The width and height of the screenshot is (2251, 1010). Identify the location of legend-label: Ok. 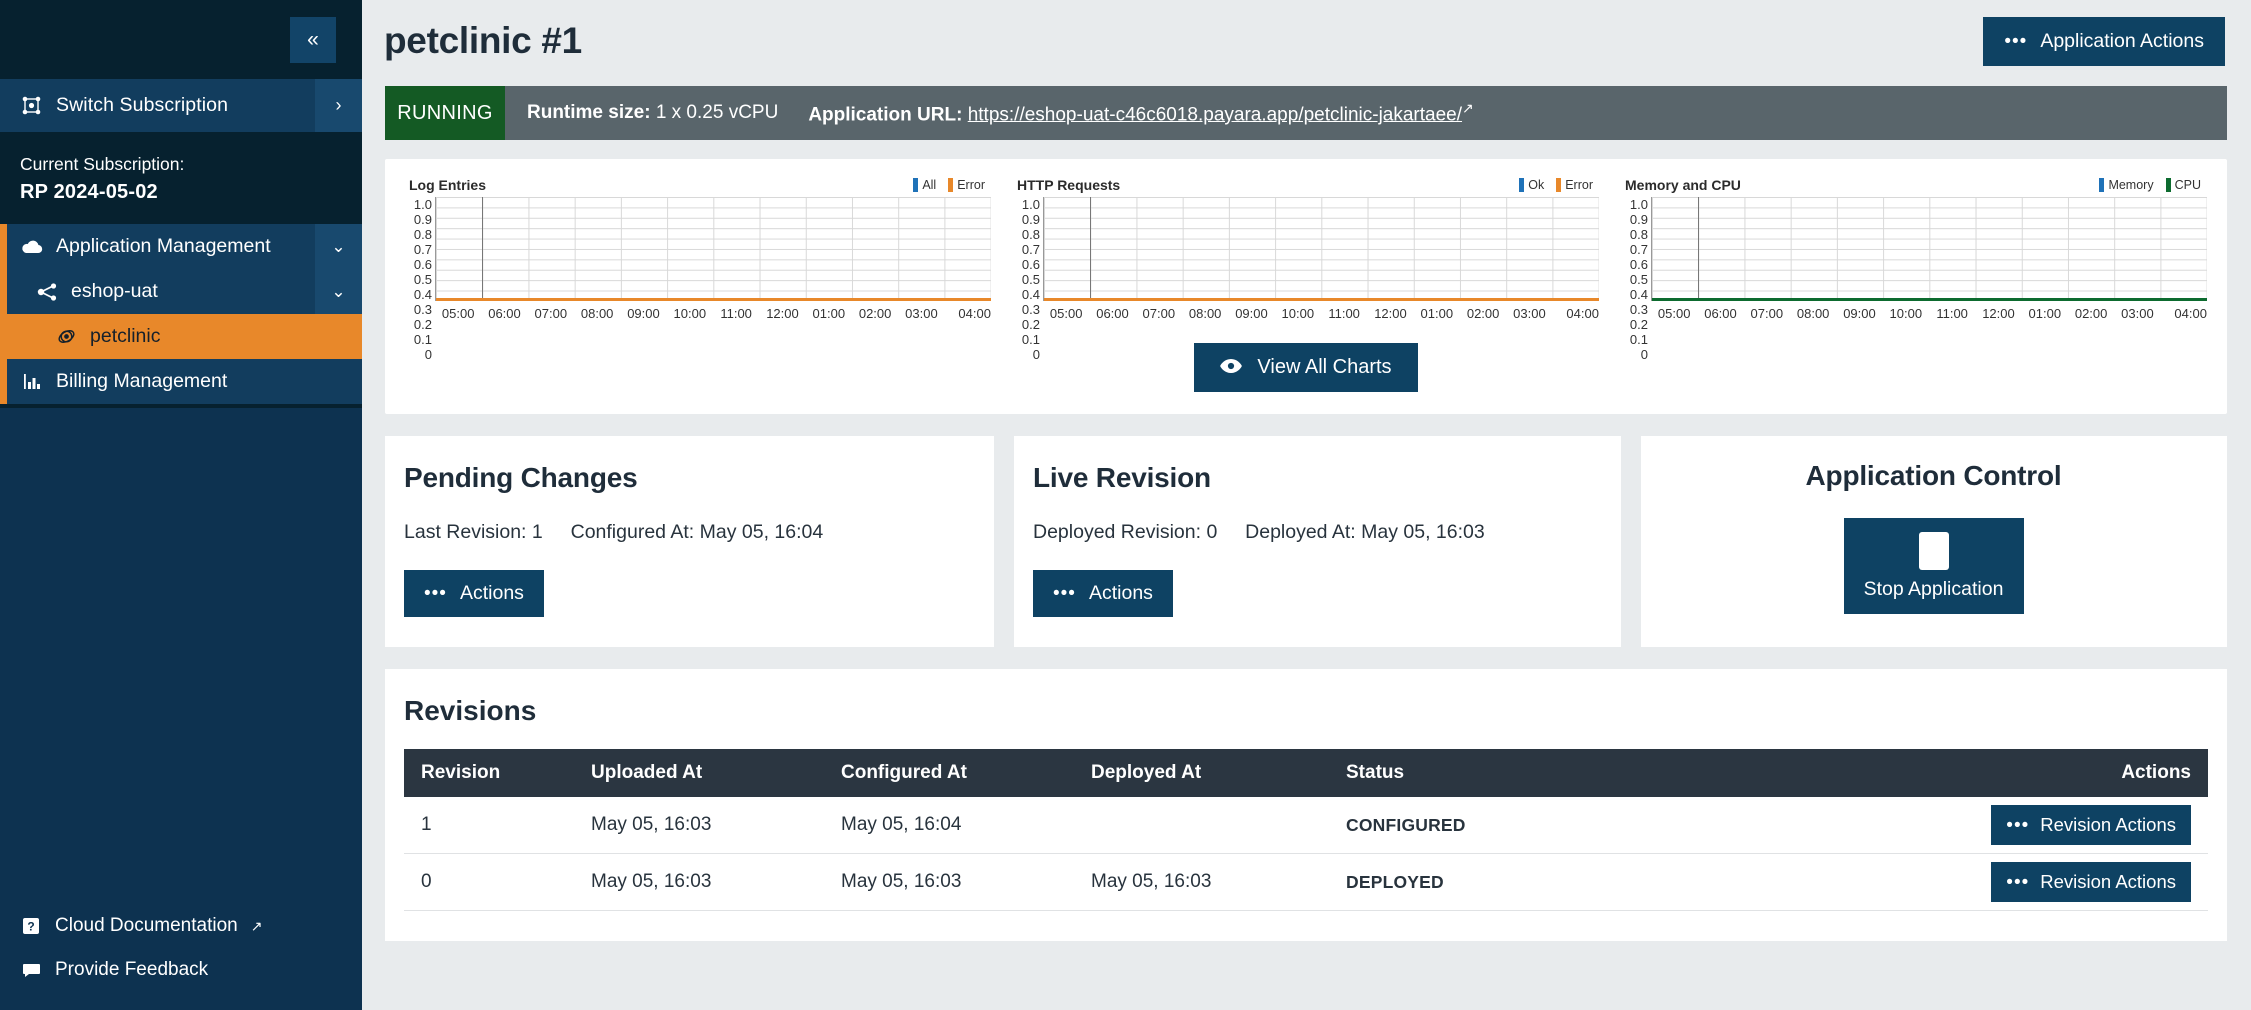
(1536, 185).